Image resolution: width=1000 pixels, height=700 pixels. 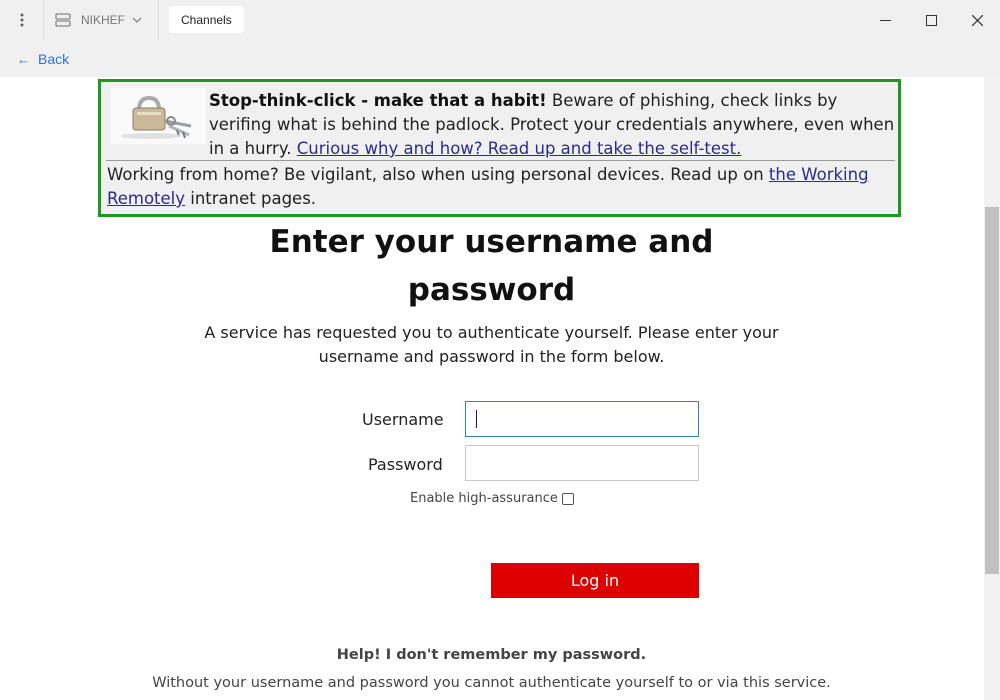 What do you see at coordinates (251, 198) in the screenshot?
I see `remote-suffix: intranet pages.` at bounding box center [251, 198].